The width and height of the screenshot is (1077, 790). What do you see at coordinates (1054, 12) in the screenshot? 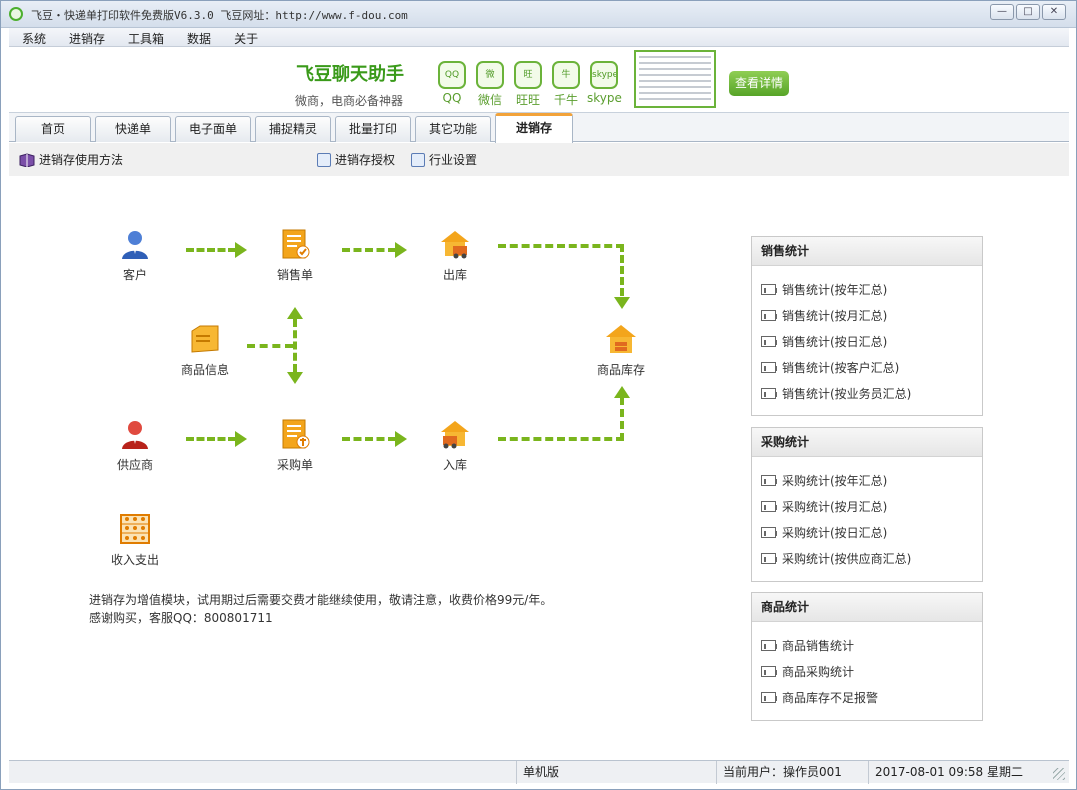
I see `close-button: ✕` at bounding box center [1054, 12].